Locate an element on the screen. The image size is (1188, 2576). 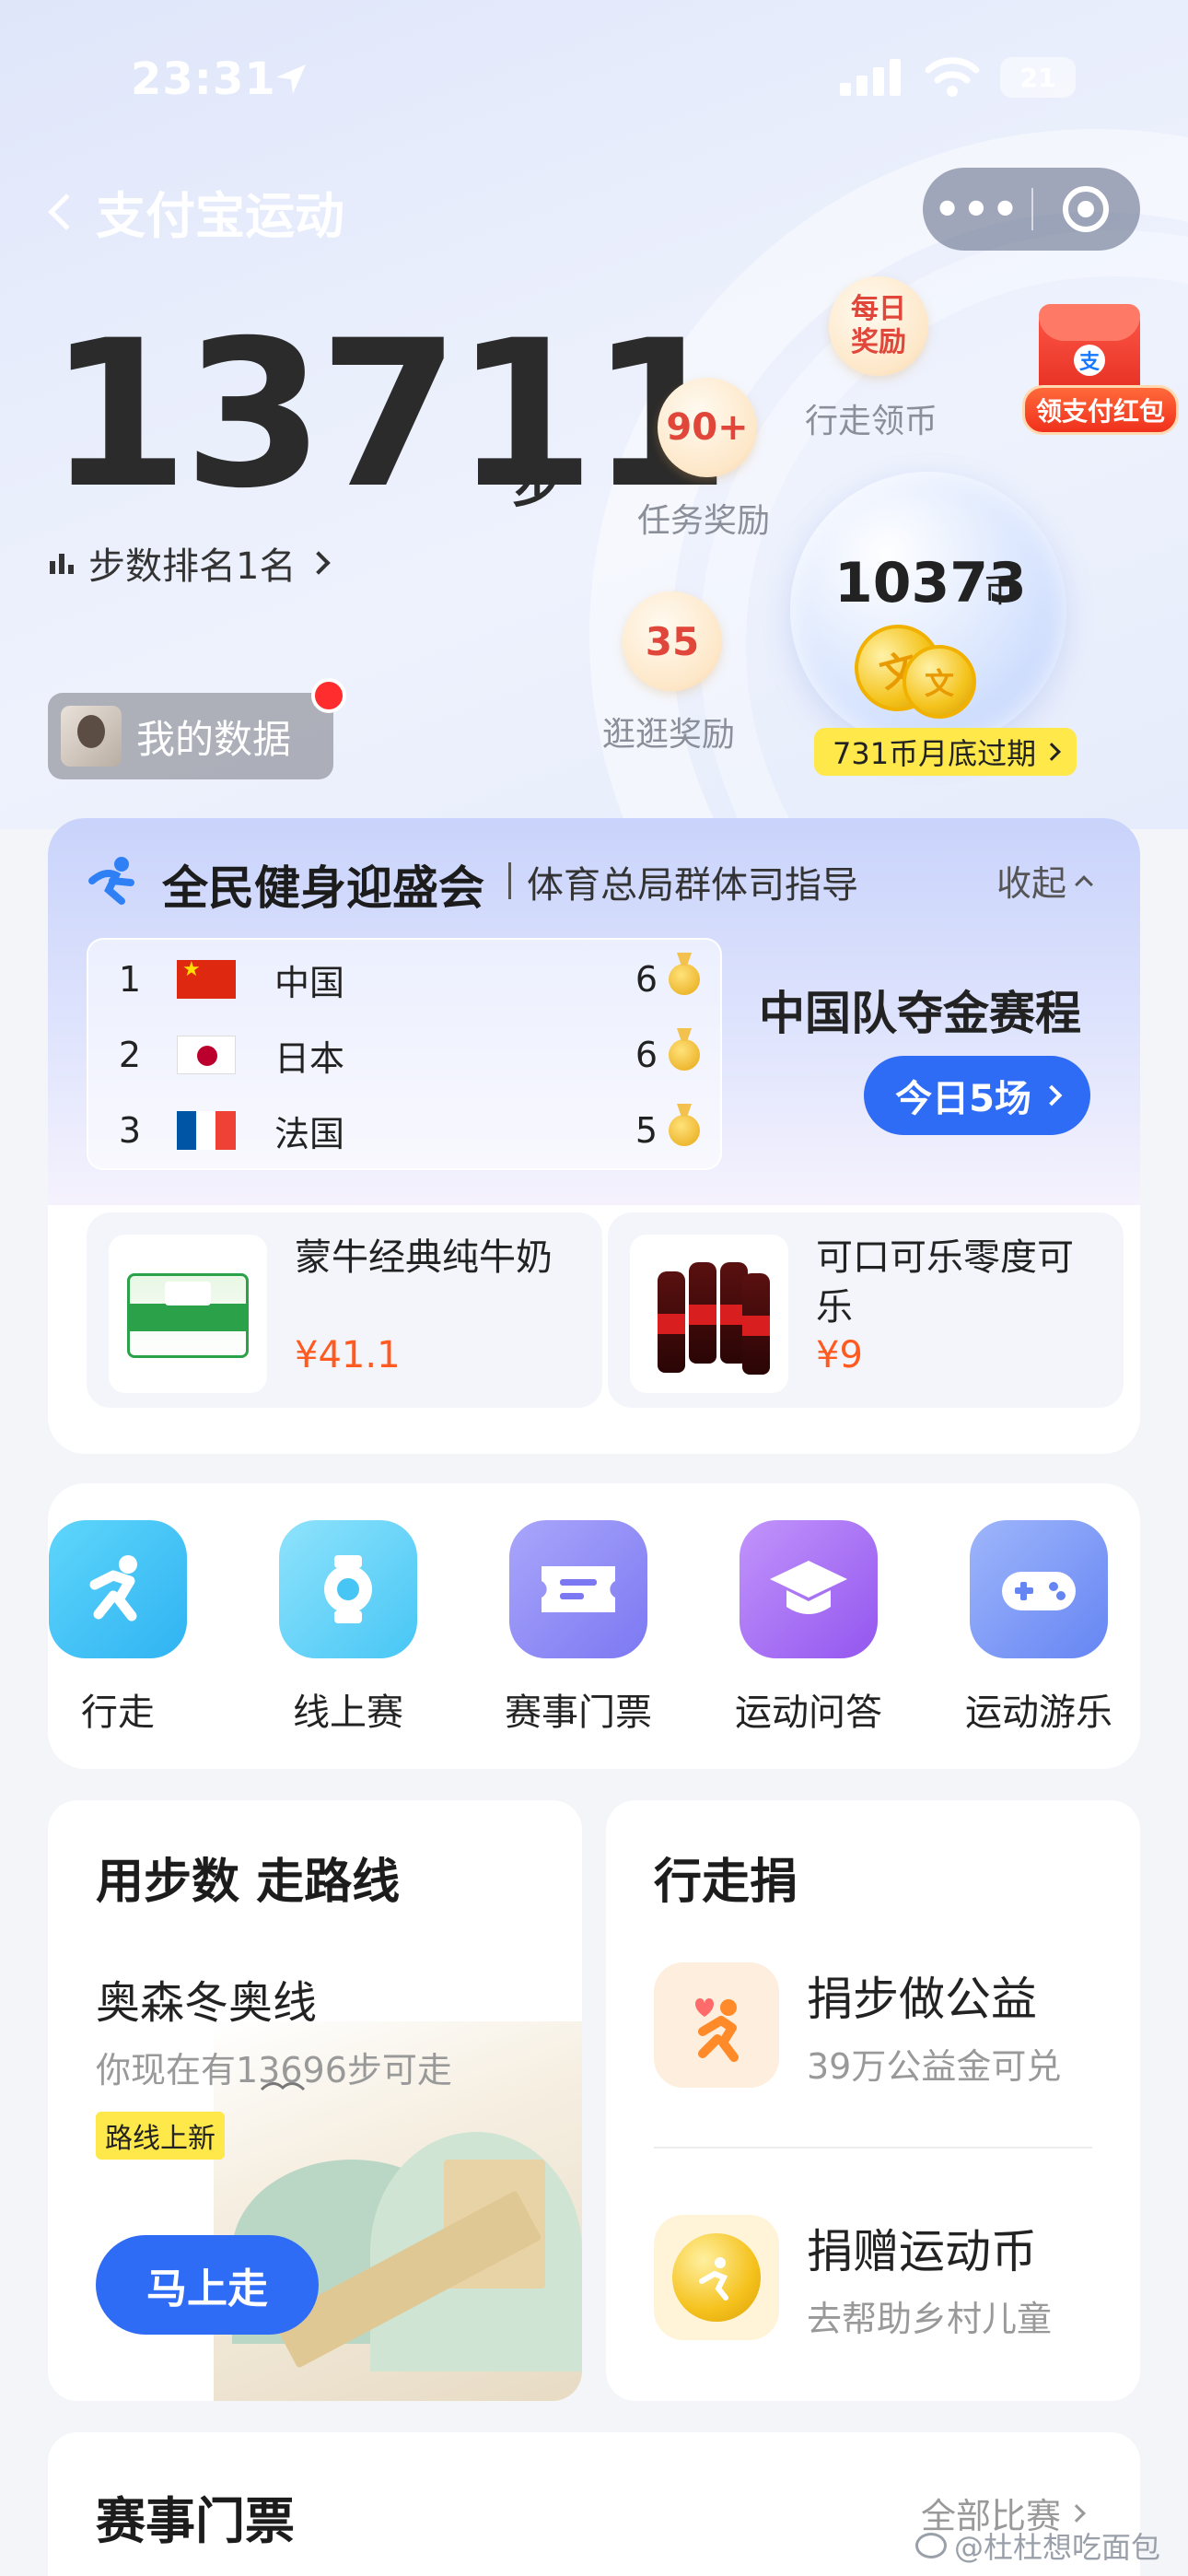
shortcut-quiz: 运动问答 is located at coordinates (808, 1628).